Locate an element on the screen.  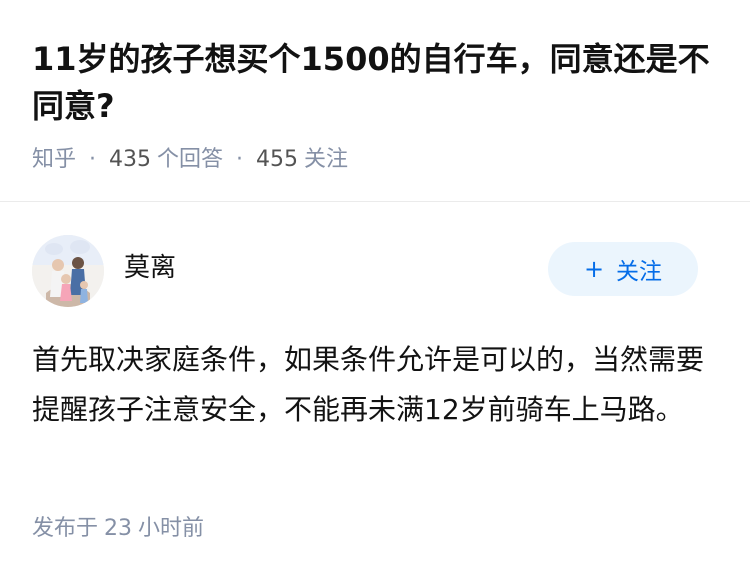
question-meta: 知乎 · 435 个回答 · 455 关注 is located at coordinates (190, 160).